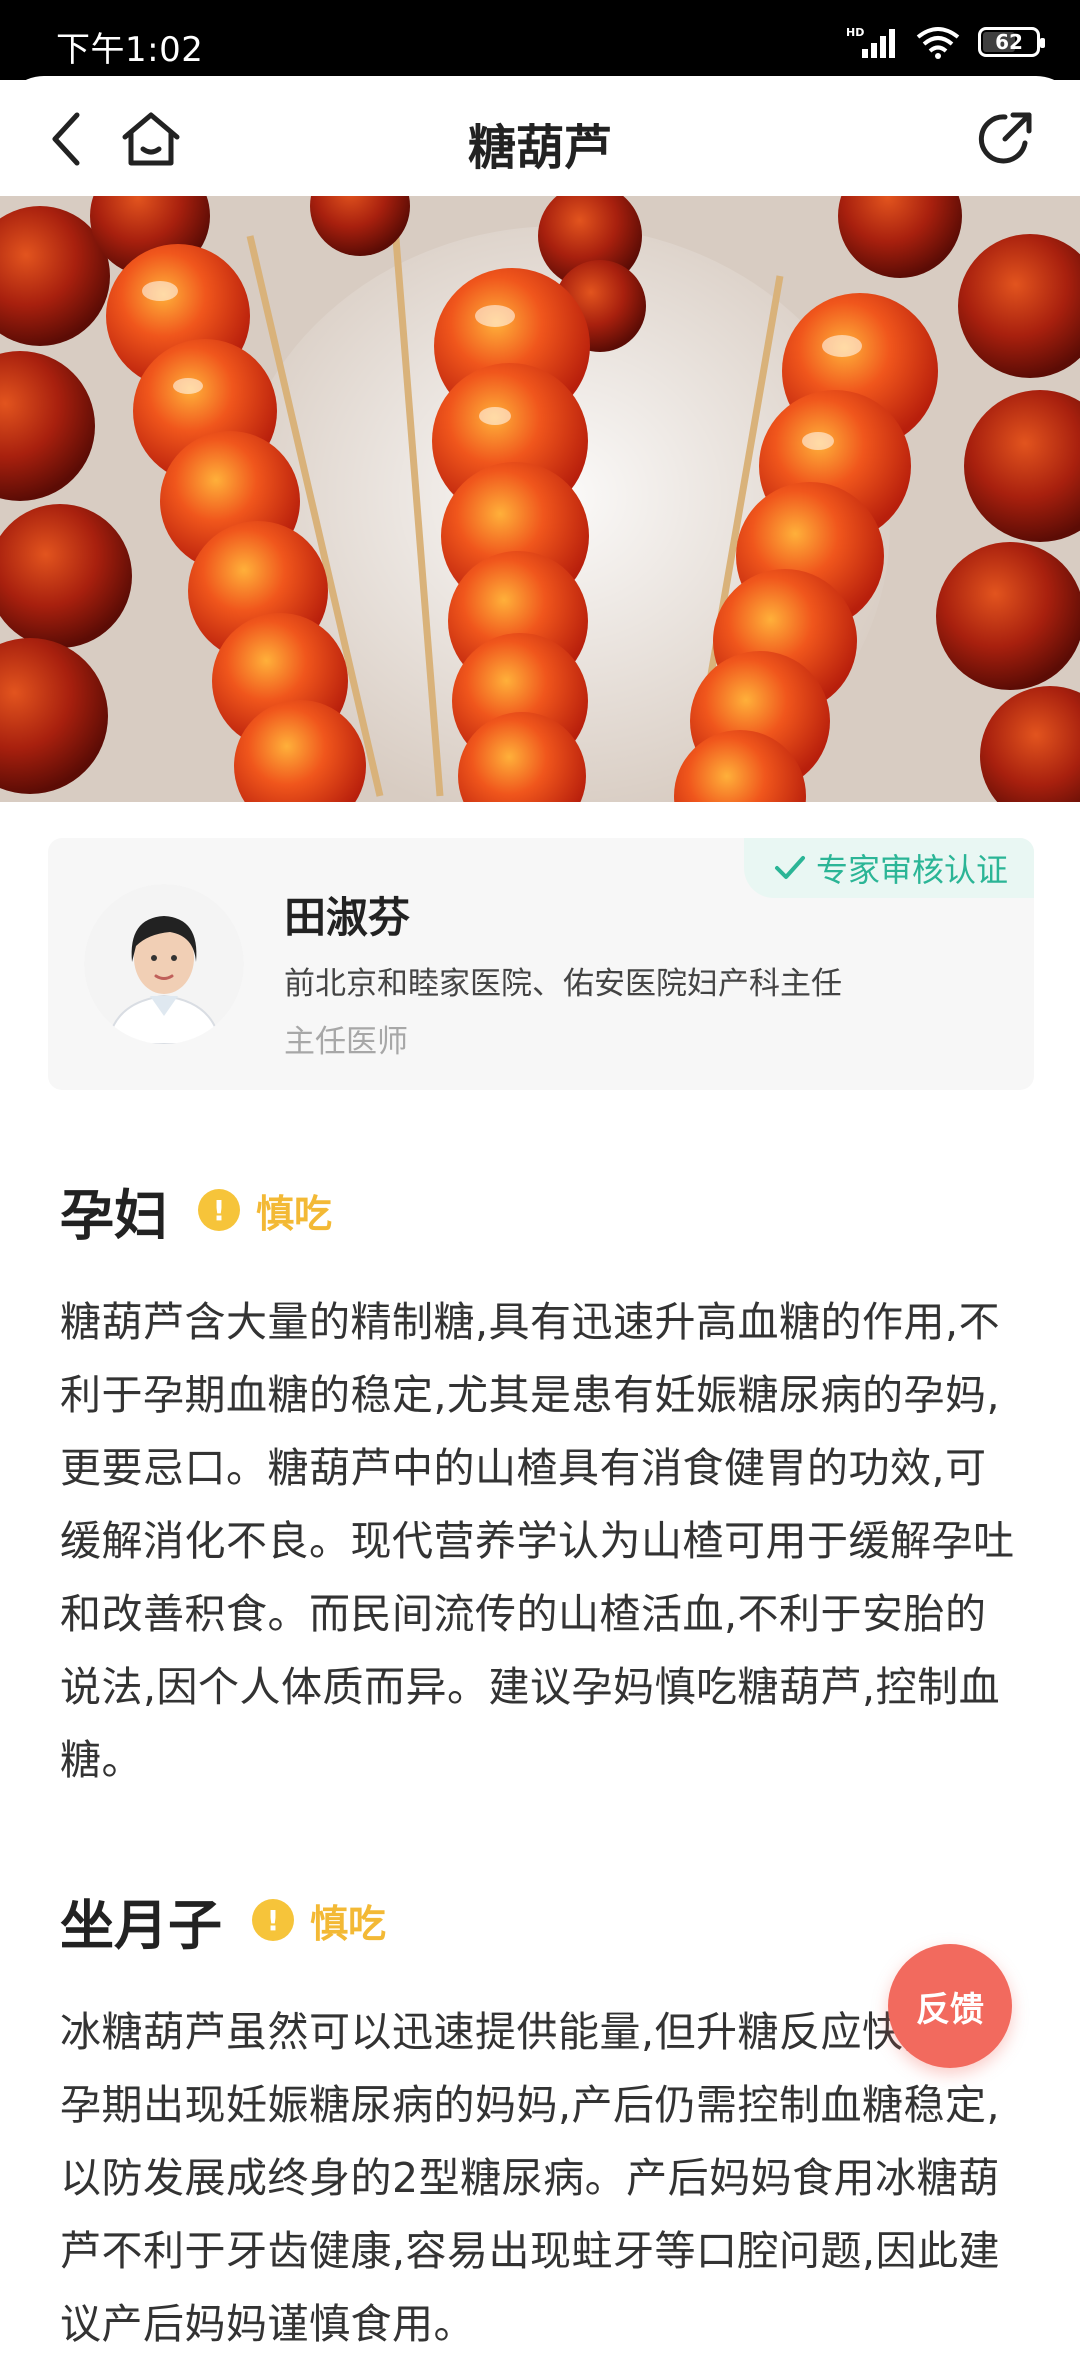 This screenshot has height=2361, width=1080. I want to click on expert-badge-label: 专家审核认证, so click(911, 870).